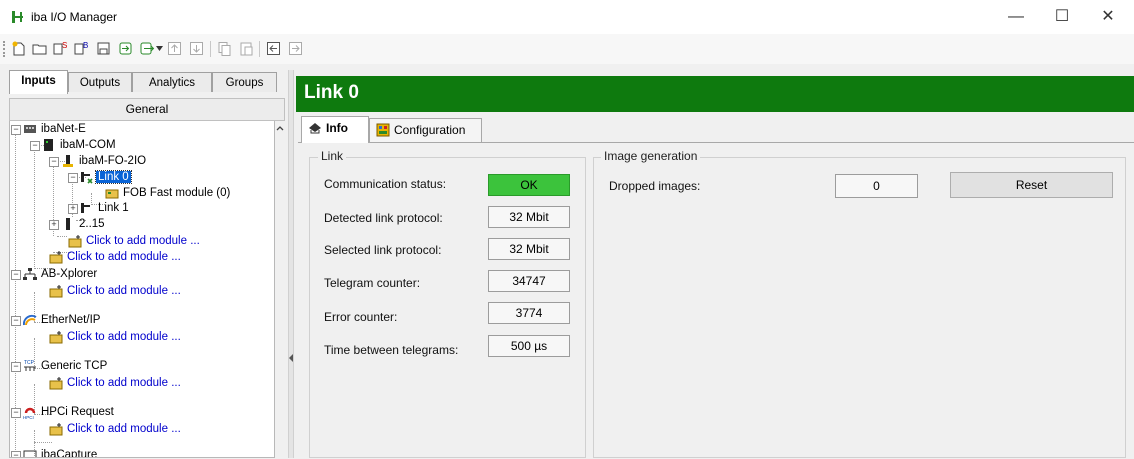 This screenshot has height=459, width=1134. Describe the element at coordinates (876, 186) in the screenshot. I see `dropped-images-value: 0` at that location.